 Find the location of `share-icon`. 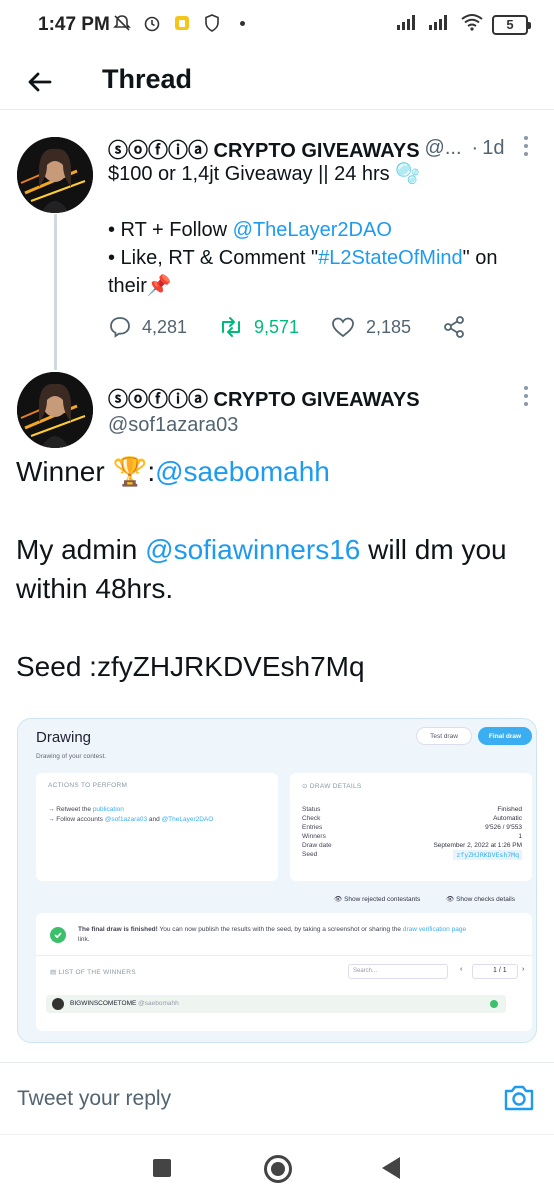

share-icon is located at coordinates (454, 327).